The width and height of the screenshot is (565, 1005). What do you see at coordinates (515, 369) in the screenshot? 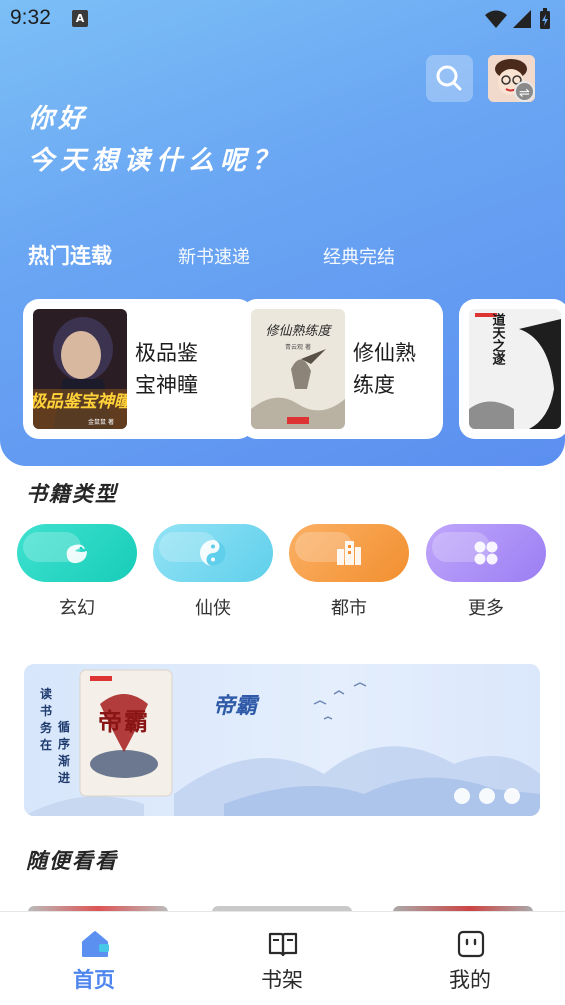
I see `book-cover: 道天之遂` at bounding box center [515, 369].